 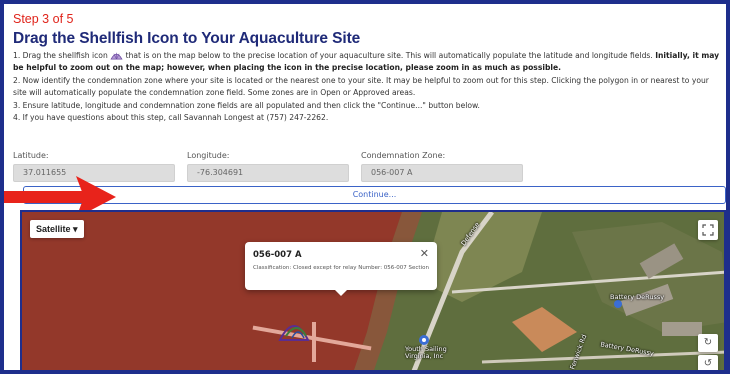 I want to click on rotate-button: ↻, so click(x=708, y=343).